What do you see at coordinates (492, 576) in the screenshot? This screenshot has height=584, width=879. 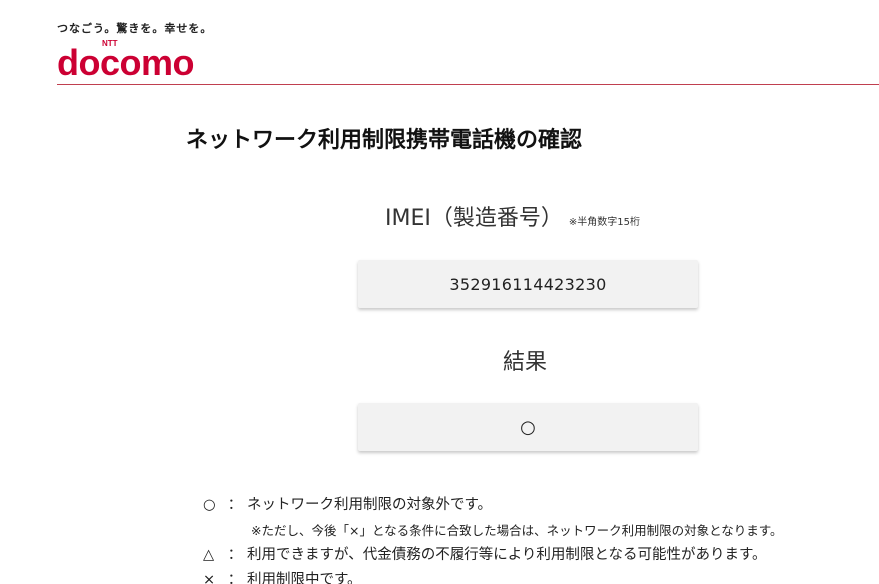 I see `legend-item-cross: × ： 利用制限中です。` at bounding box center [492, 576].